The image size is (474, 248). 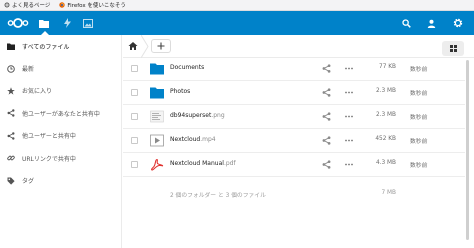 What do you see at coordinates (157, 164) in the screenshot?
I see `pdf-icon` at bounding box center [157, 164].